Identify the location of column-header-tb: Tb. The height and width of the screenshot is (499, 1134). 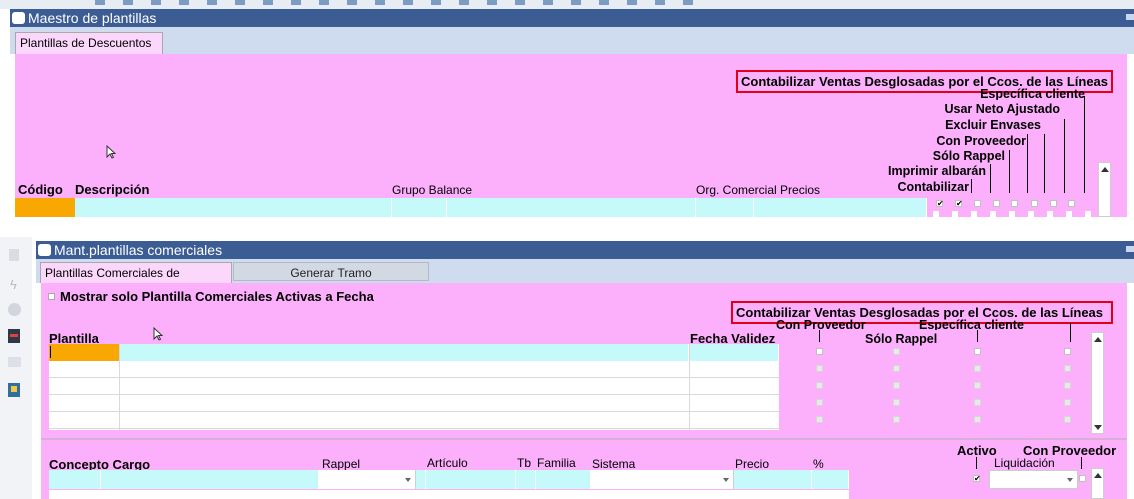
(524, 463).